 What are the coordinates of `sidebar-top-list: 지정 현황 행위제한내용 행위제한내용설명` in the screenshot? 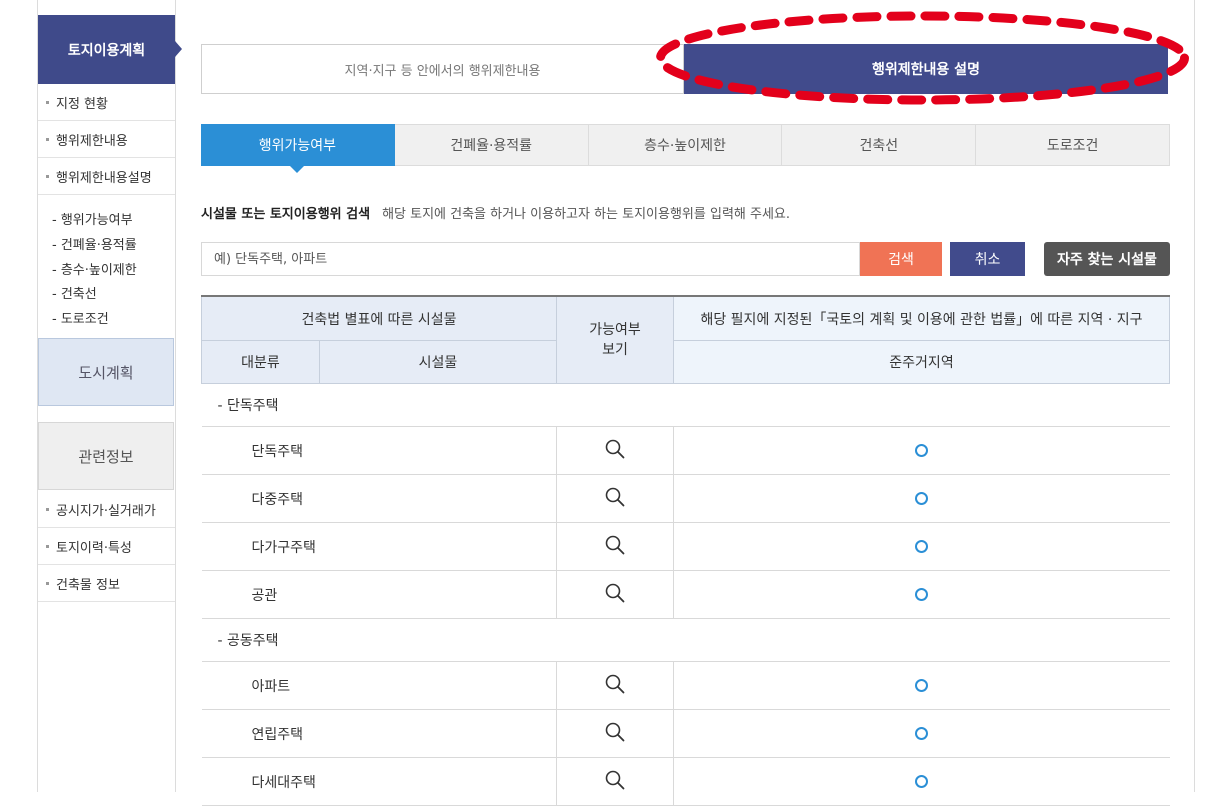 It's located at (106, 139).